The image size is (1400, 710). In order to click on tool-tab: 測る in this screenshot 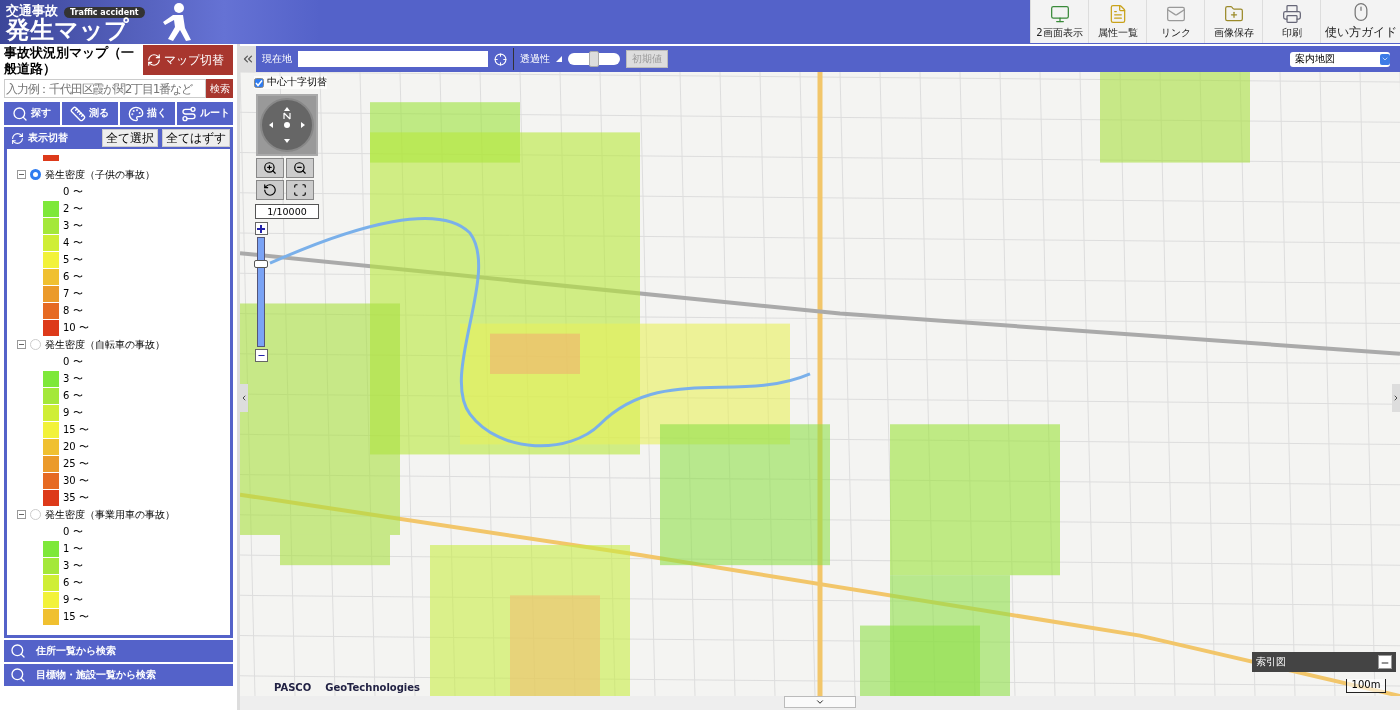, I will do `click(89, 113)`.